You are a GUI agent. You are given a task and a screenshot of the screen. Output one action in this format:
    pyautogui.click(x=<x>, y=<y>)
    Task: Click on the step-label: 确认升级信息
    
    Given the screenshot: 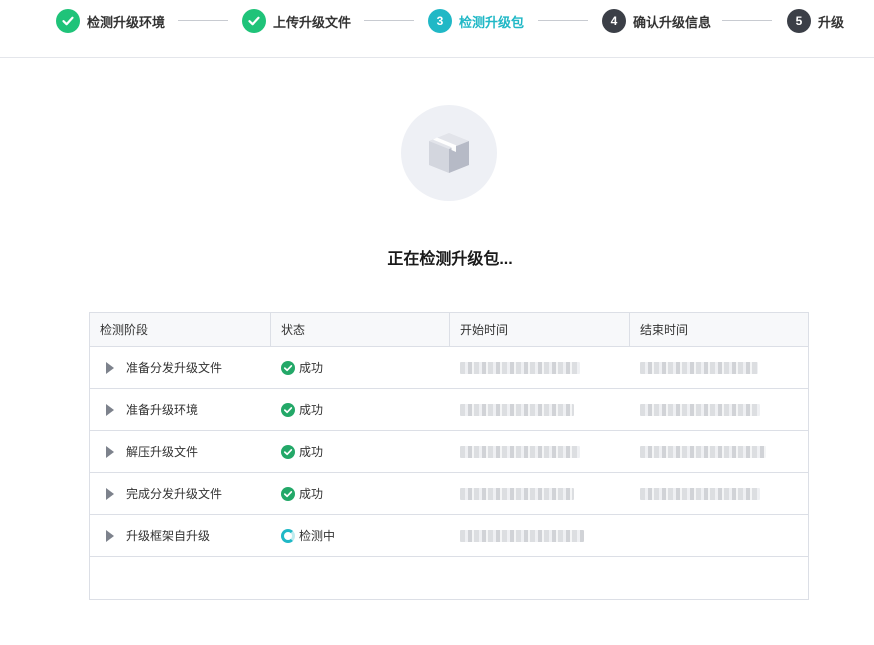 What is the action you would take?
    pyautogui.click(x=672, y=22)
    